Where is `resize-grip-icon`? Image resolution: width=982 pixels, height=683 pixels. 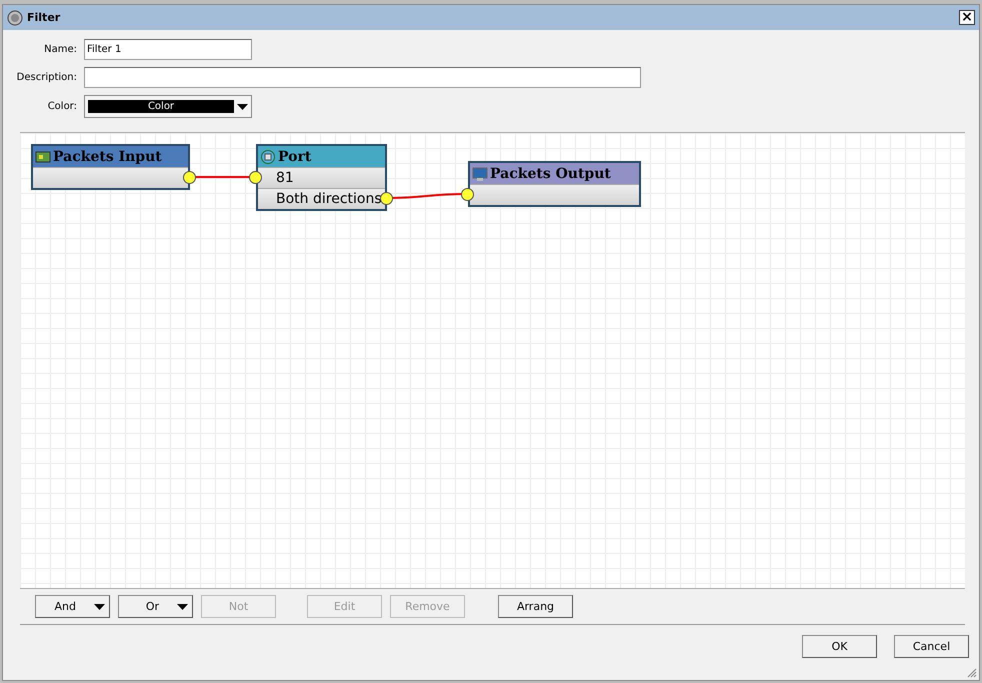 resize-grip-icon is located at coordinates (971, 672).